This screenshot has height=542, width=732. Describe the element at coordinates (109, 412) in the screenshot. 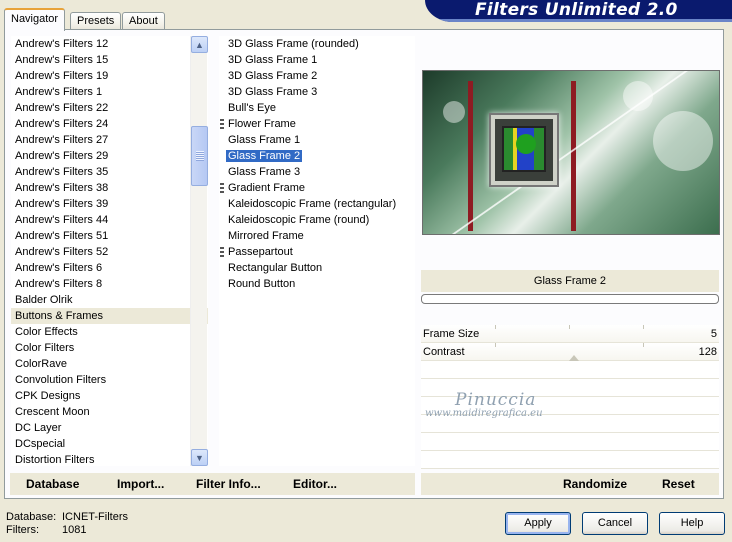

I see `category-item: Crescent Moon` at that location.